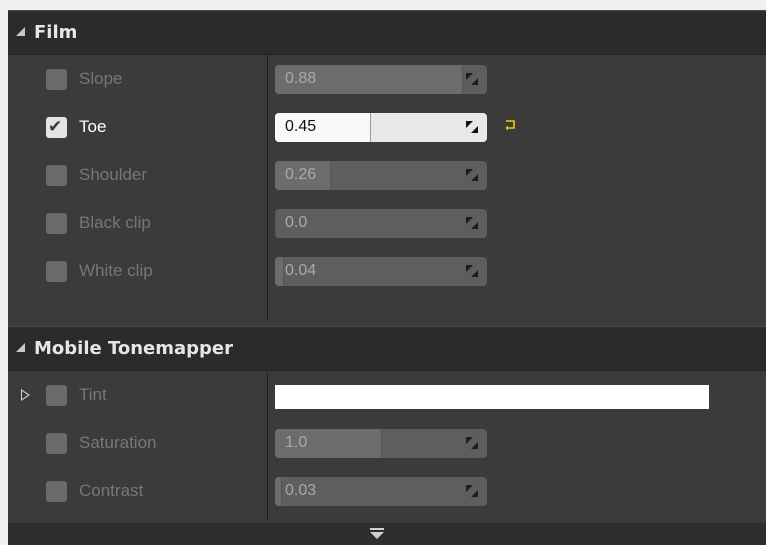 This screenshot has width=766, height=545. I want to click on property-row-contrast: Contrast 0.03, so click(387, 491).